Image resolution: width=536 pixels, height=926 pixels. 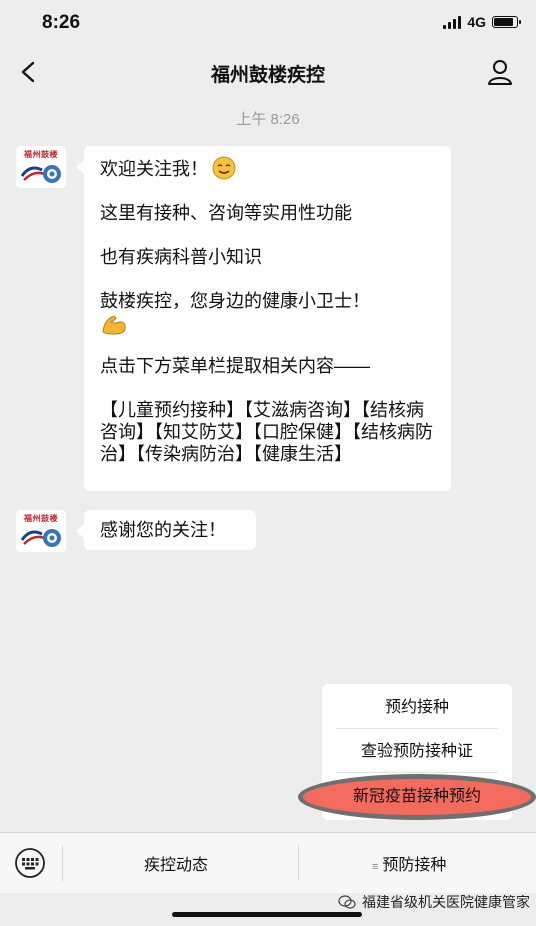 What do you see at coordinates (224, 168) in the screenshot?
I see `smile-emoji-icon` at bounding box center [224, 168].